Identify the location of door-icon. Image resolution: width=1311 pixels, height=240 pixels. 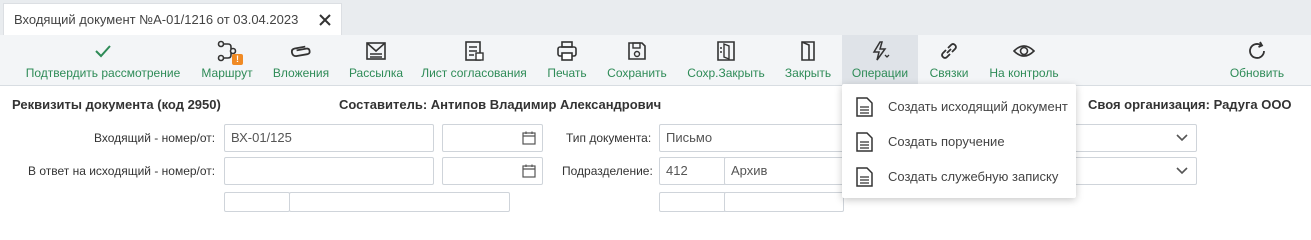
(808, 51).